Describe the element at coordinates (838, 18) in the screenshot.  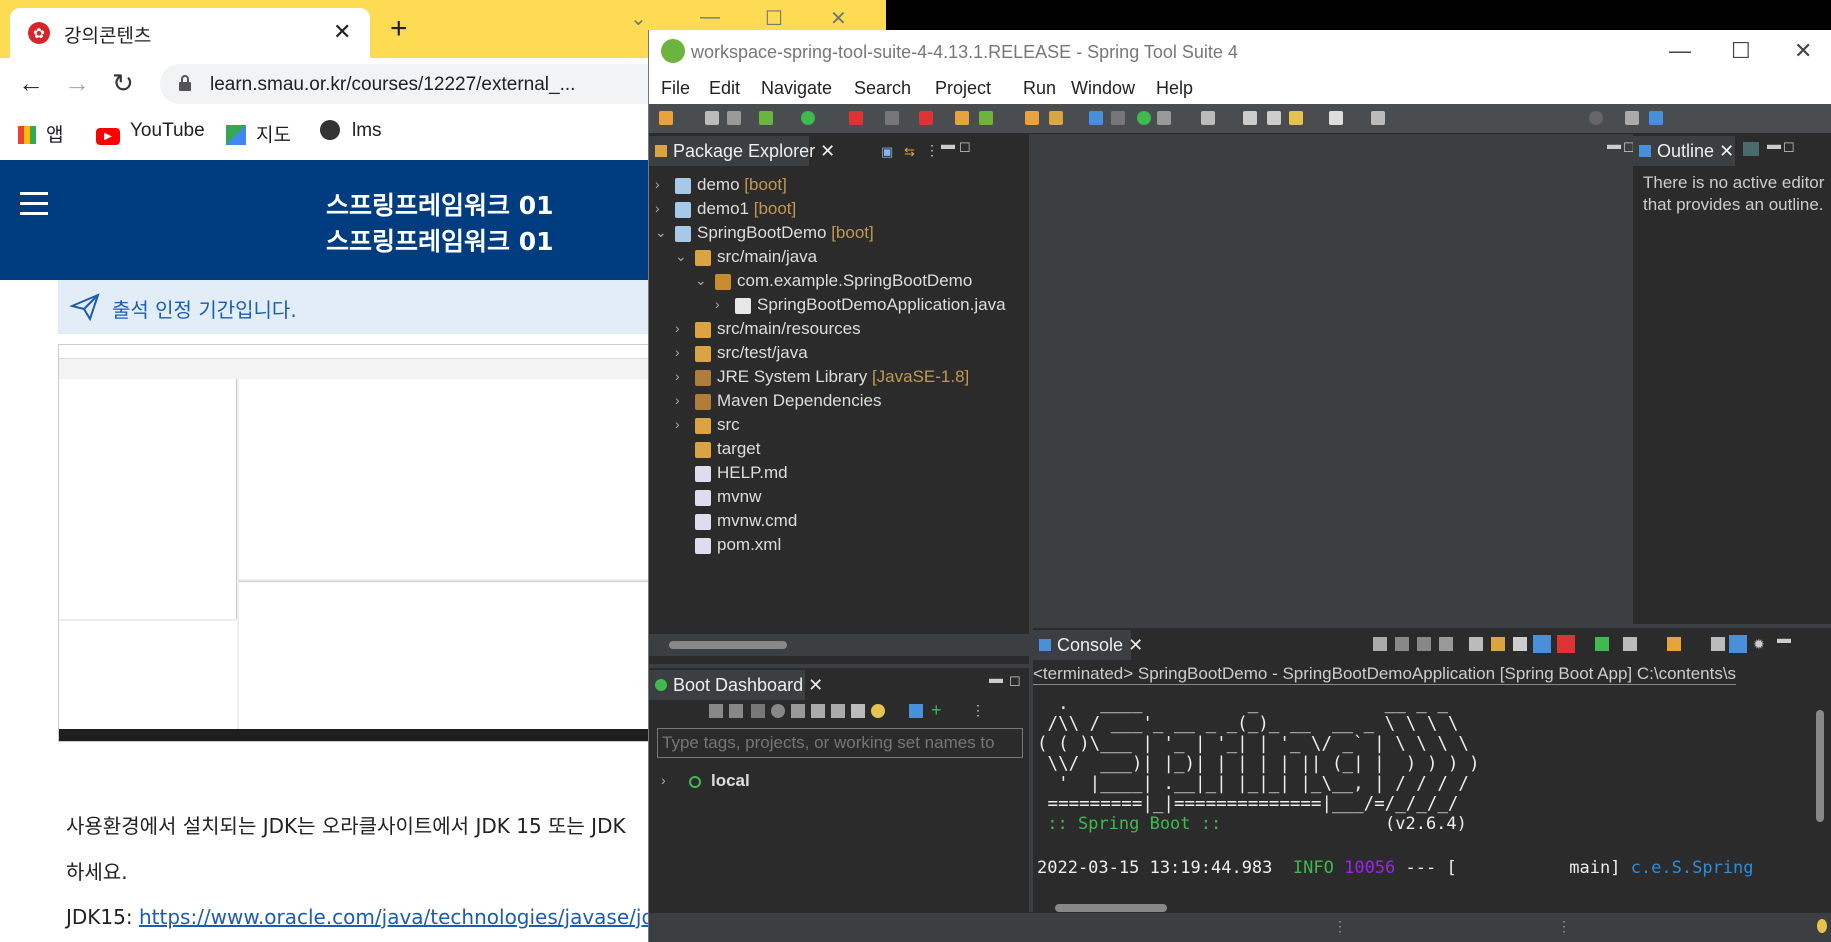
I see `close-window-icon: ✕` at that location.